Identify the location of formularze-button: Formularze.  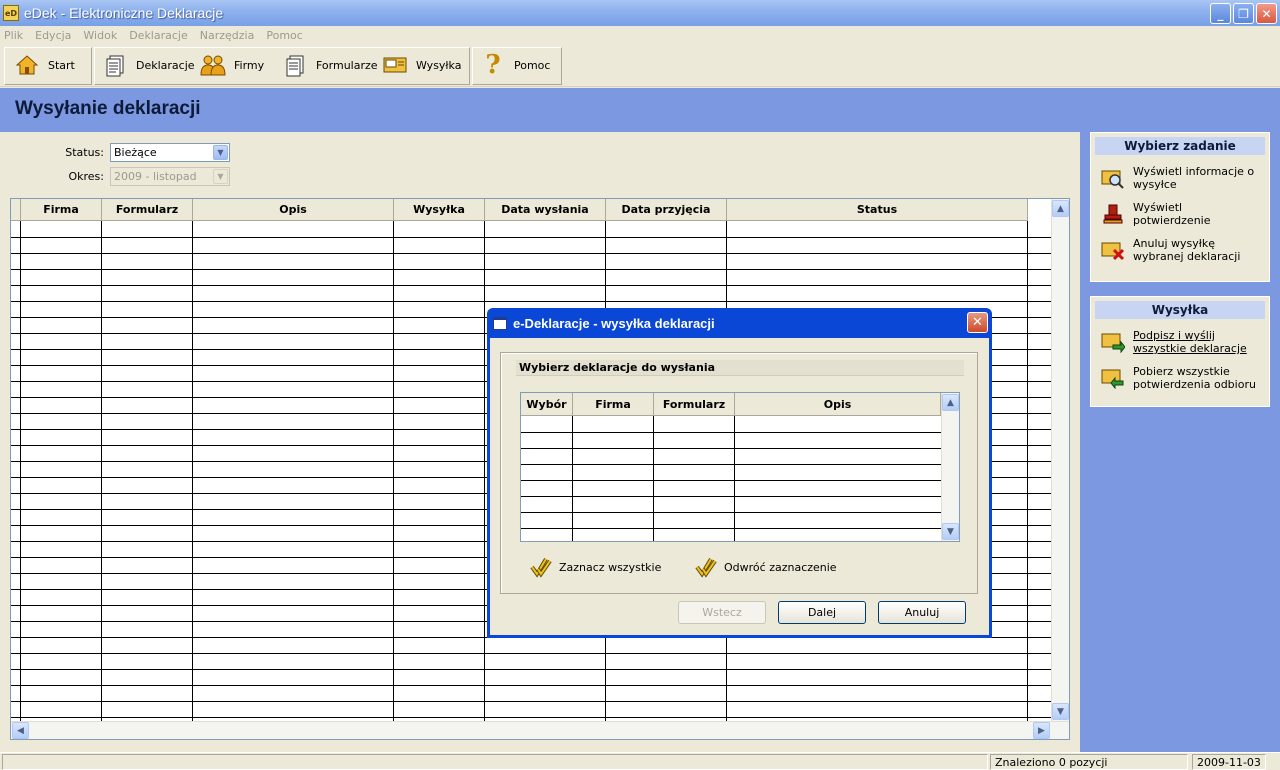
(330, 65).